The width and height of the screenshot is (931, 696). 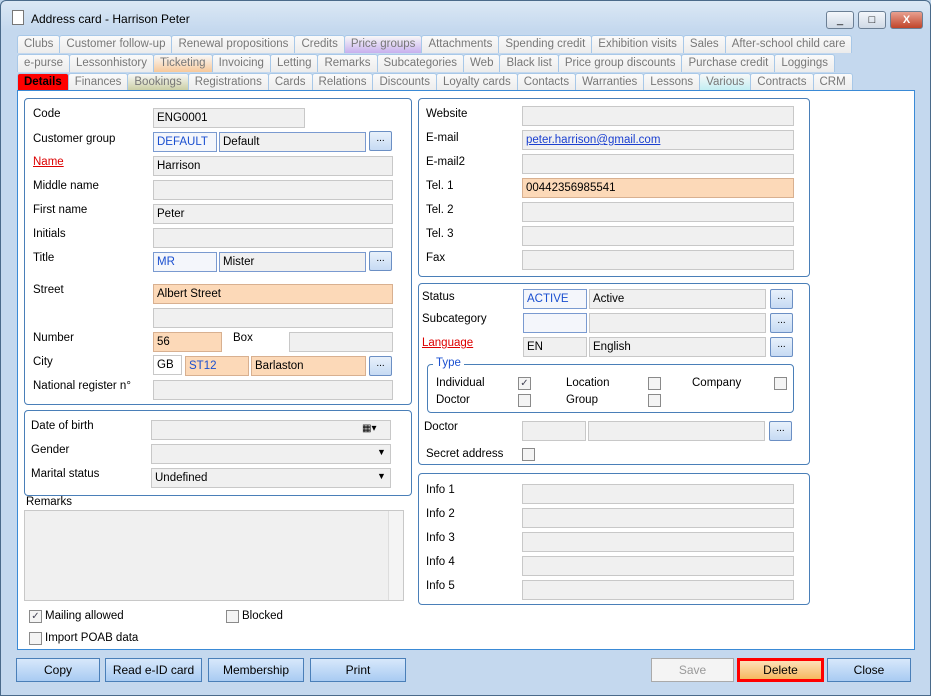 I want to click on secret-address-checkbox, so click(x=528, y=454).